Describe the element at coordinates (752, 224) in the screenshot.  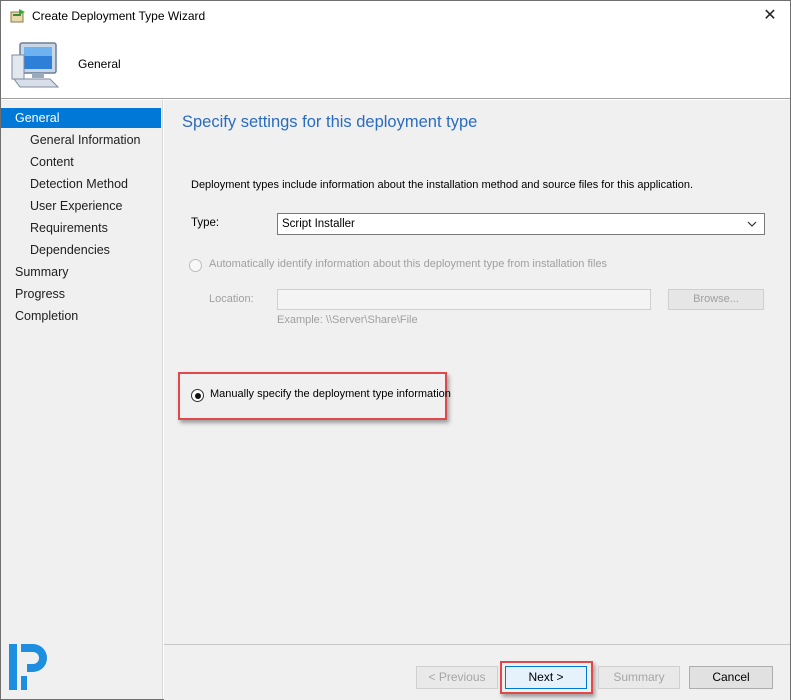
I see `chevron-down-icon` at that location.